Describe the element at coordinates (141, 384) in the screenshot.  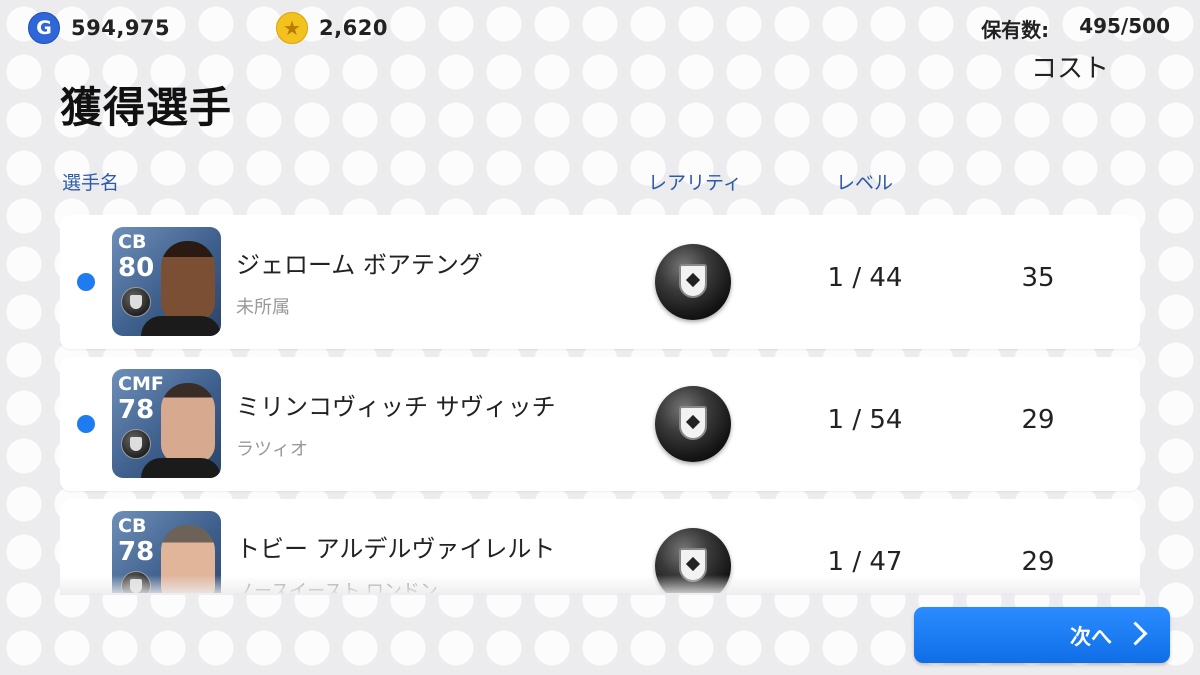
I see `player-position: CMF` at that location.